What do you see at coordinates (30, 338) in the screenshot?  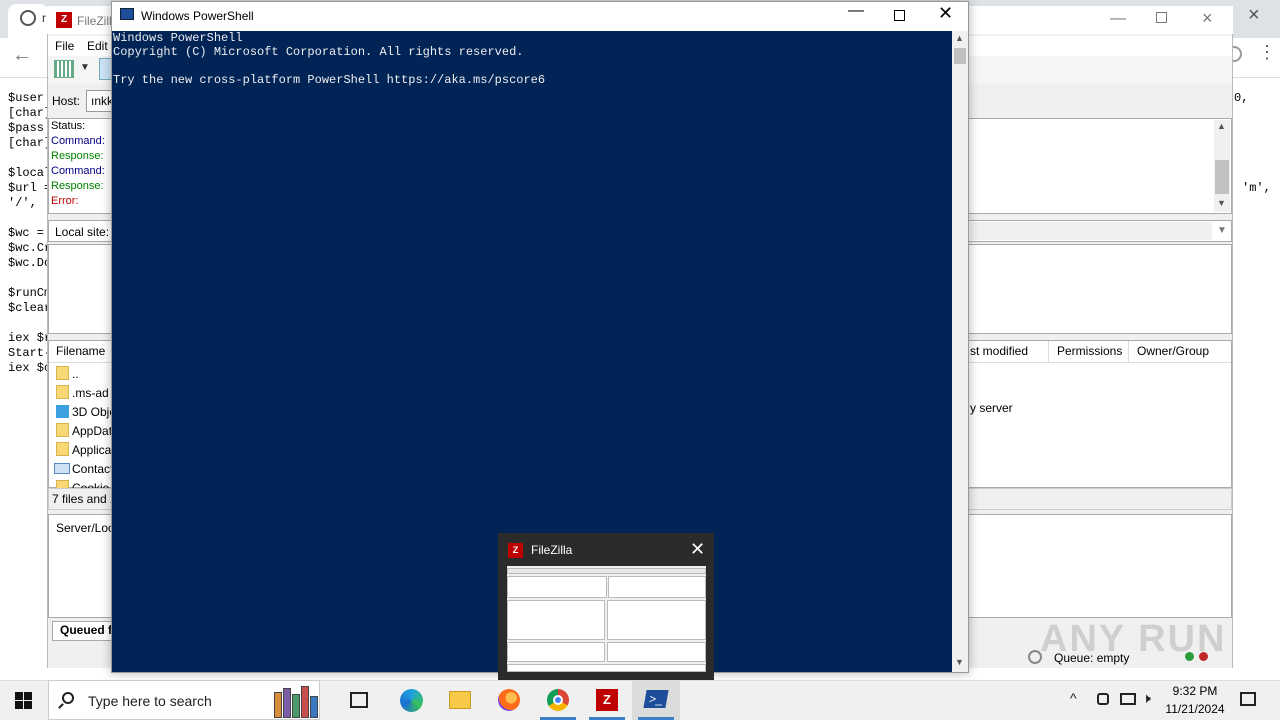 I see `code-line: iex $r` at bounding box center [30, 338].